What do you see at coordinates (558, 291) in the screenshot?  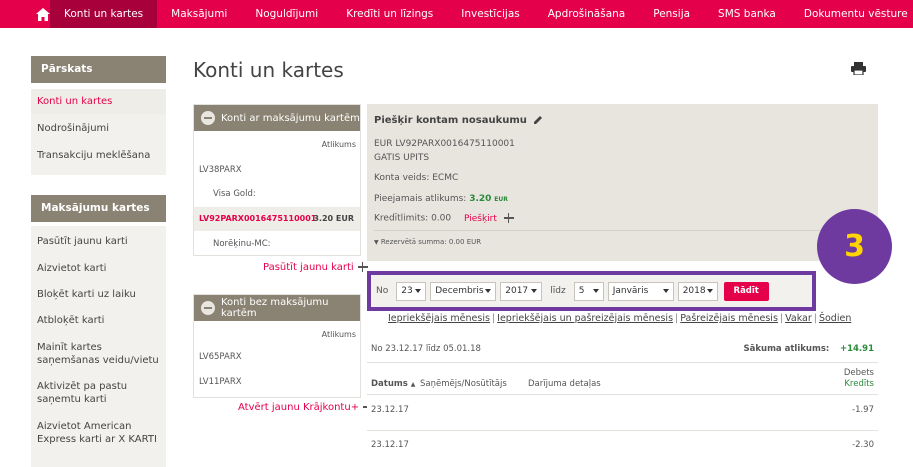 I see `until-label: līdz` at bounding box center [558, 291].